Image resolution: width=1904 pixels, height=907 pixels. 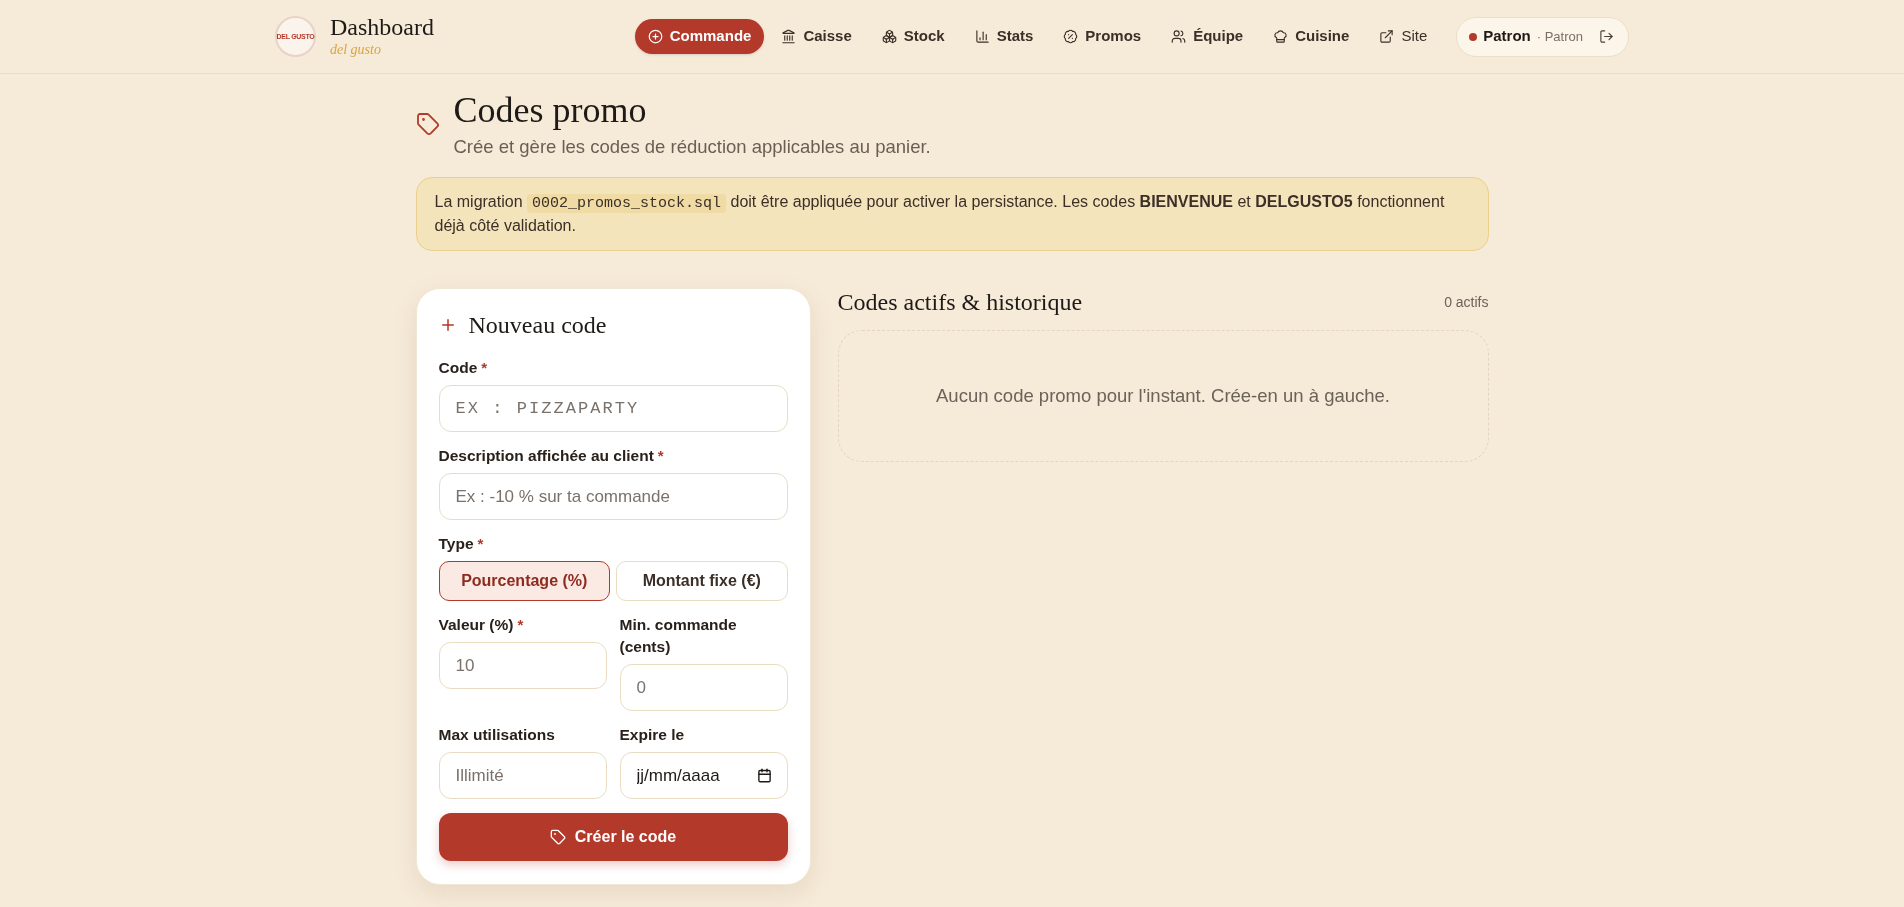 What do you see at coordinates (613, 496) in the screenshot?
I see `input-field: Ex : -10 % sur ta commande` at bounding box center [613, 496].